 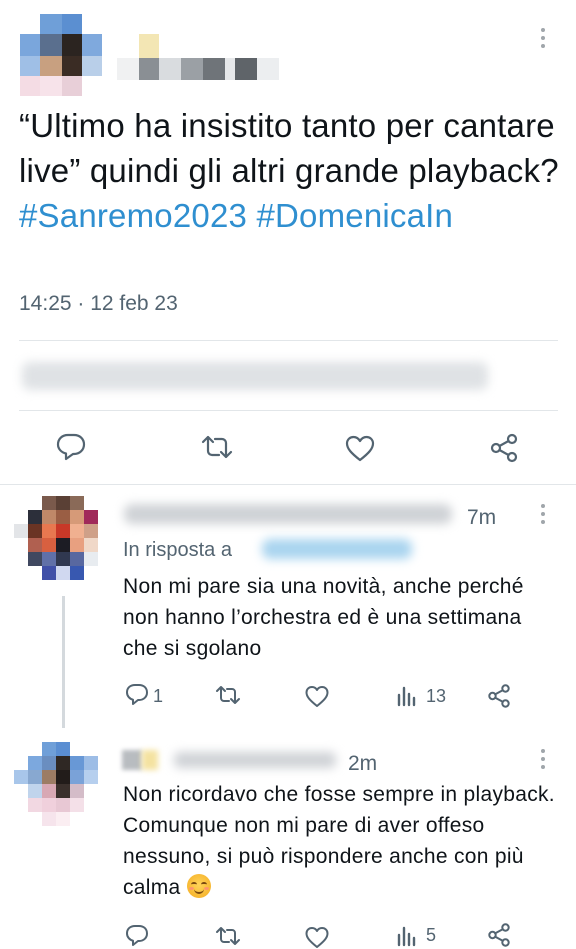 What do you see at coordinates (133, 215) in the screenshot?
I see `hashtag-link: #Sanremo2023` at bounding box center [133, 215].